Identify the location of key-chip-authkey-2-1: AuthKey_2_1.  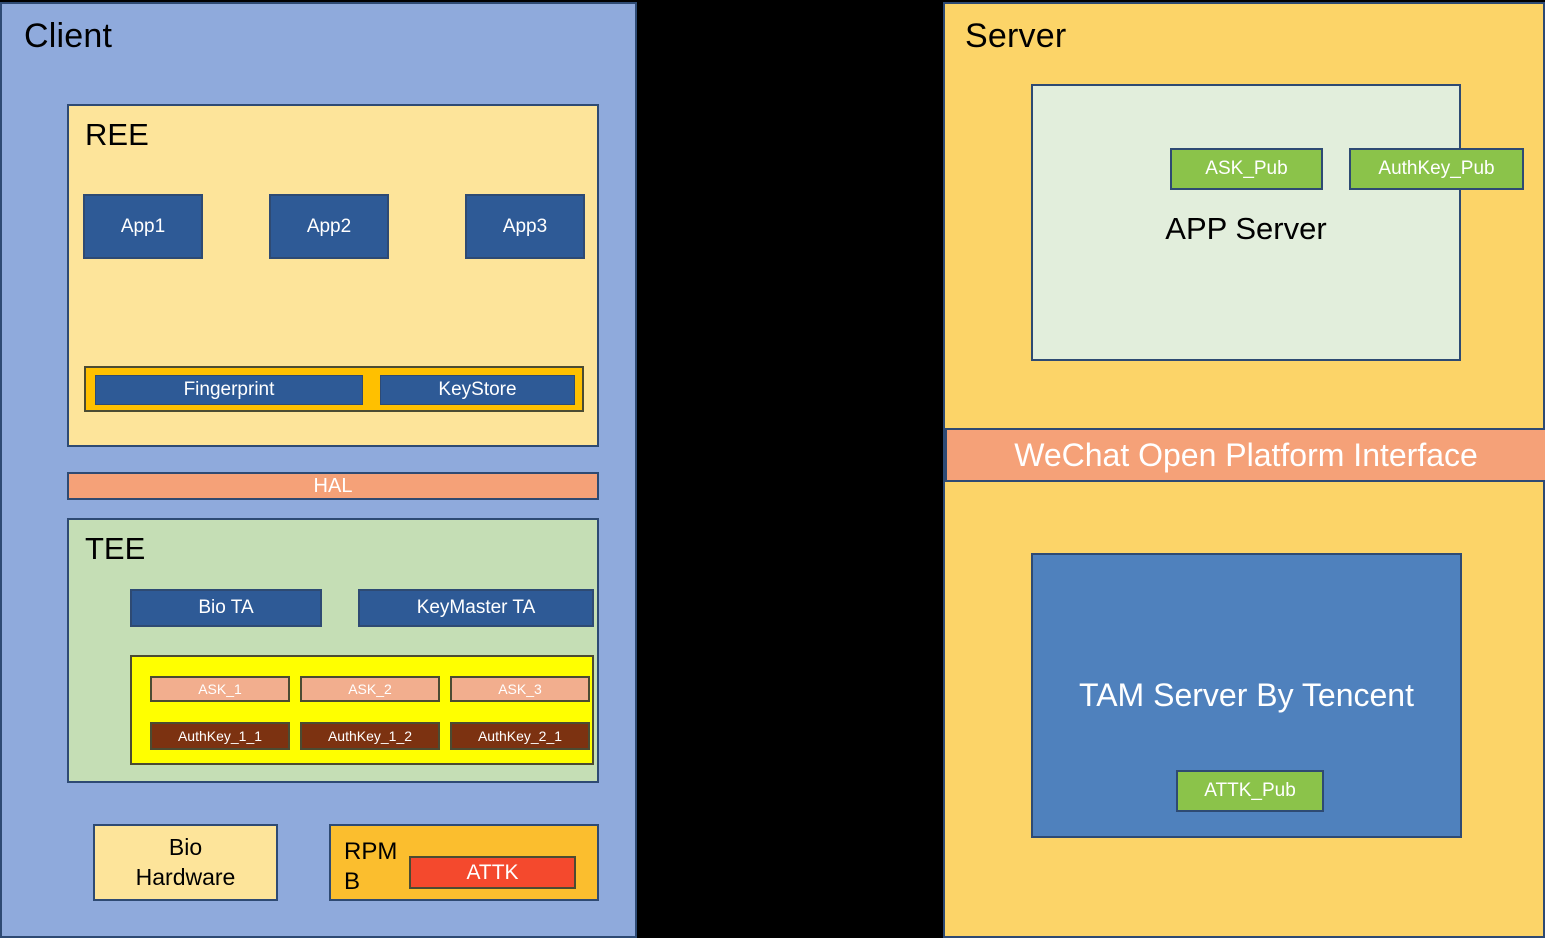
(520, 736).